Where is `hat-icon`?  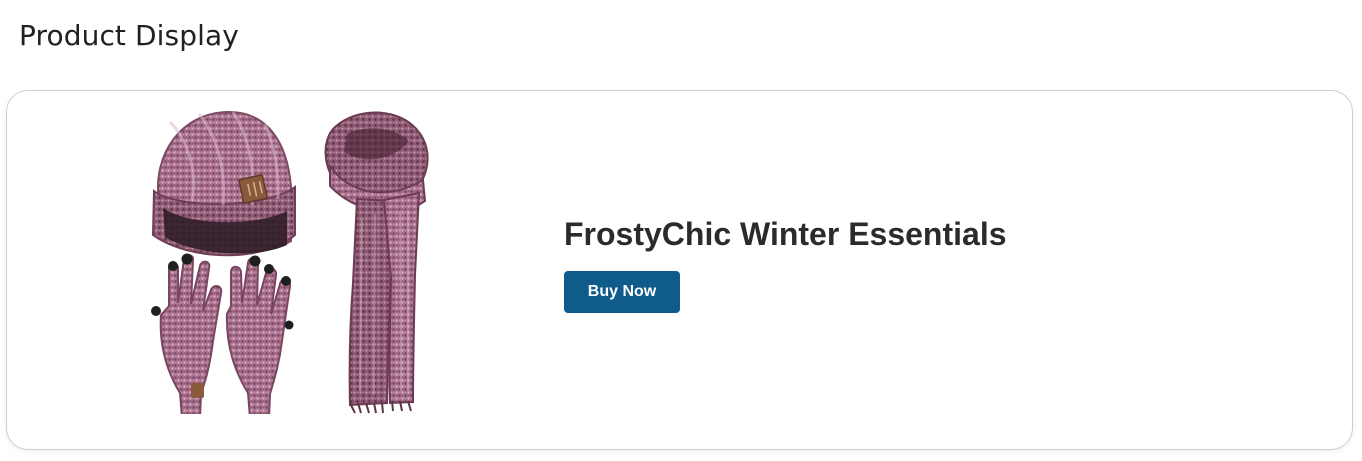 hat-icon is located at coordinates (223, 183).